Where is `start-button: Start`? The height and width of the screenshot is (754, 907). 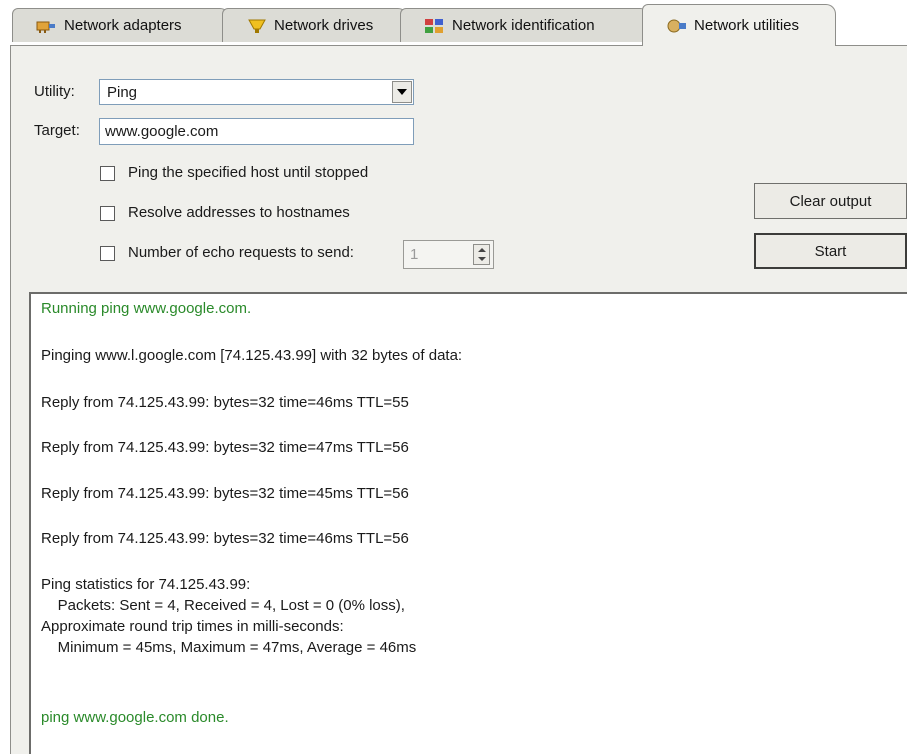
start-button: Start is located at coordinates (830, 251).